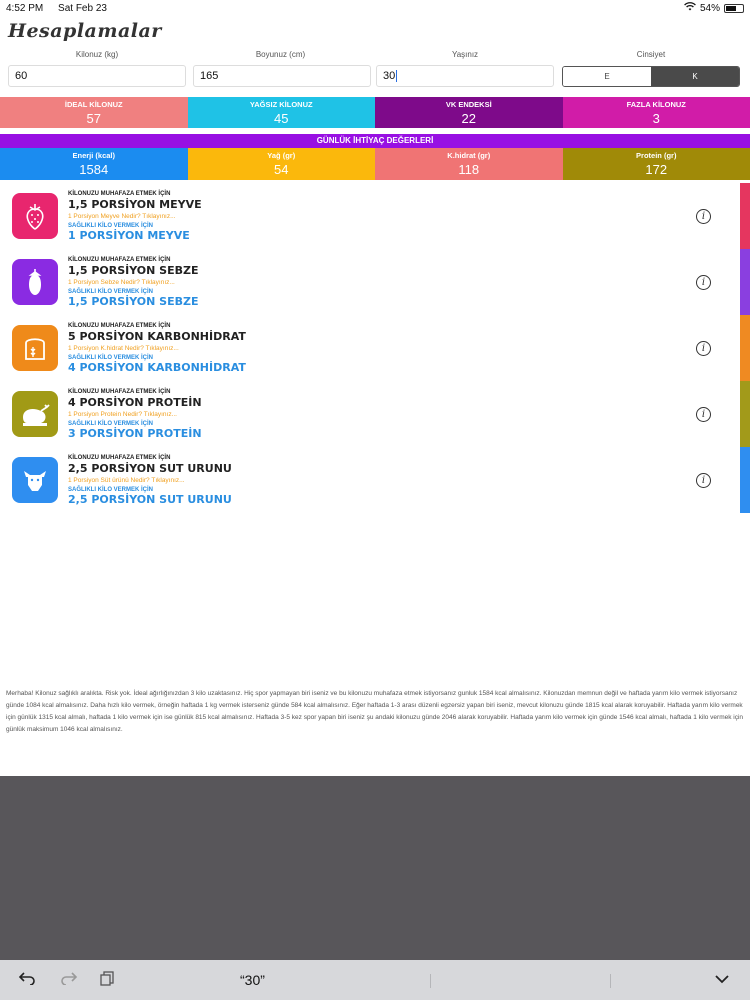 The height and width of the screenshot is (1000, 750). Describe the element at coordinates (135, 402) in the screenshot. I see `maintain-portion: 4 PORSİYON PROTEİN` at that location.